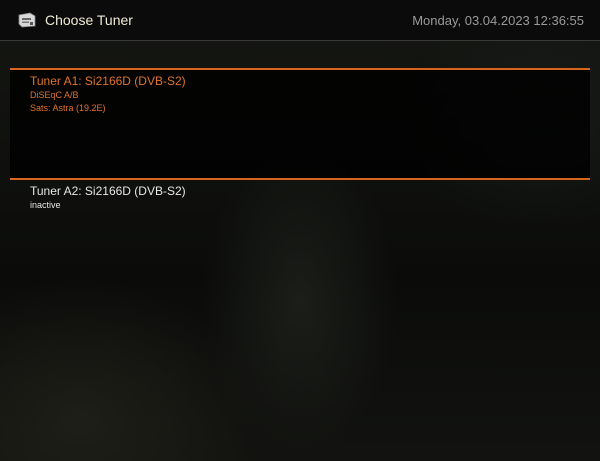 The image size is (600, 461). What do you see at coordinates (45, 205) in the screenshot?
I see `tuner-status: inactive` at bounding box center [45, 205].